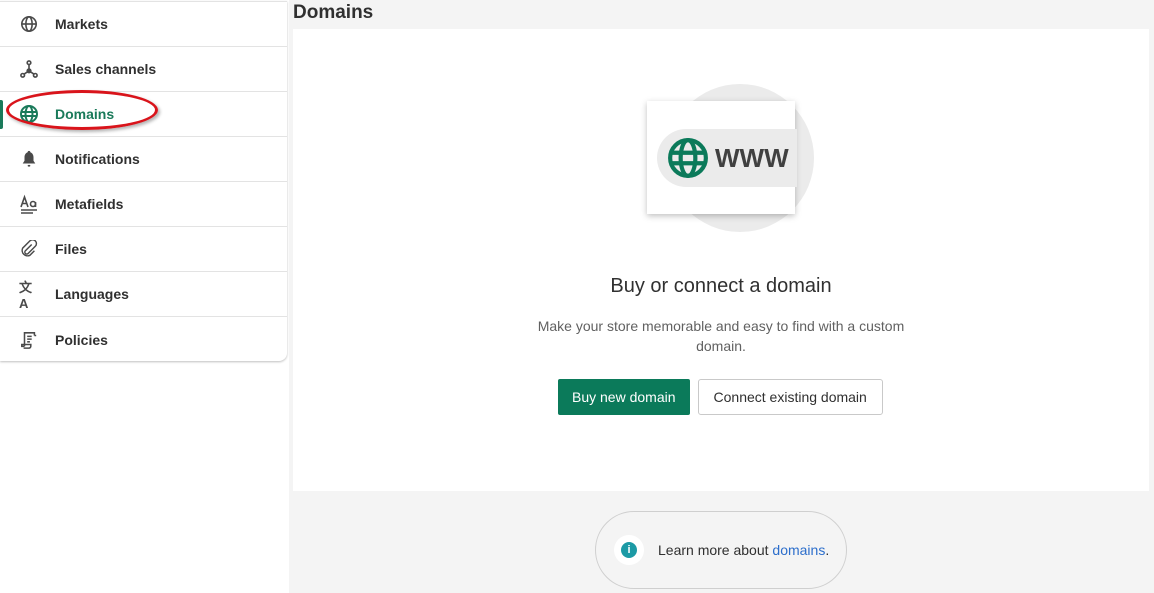  Describe the element at coordinates (721, 286) in the screenshot. I see `empty-state-title: Buy or connect a domain` at that location.